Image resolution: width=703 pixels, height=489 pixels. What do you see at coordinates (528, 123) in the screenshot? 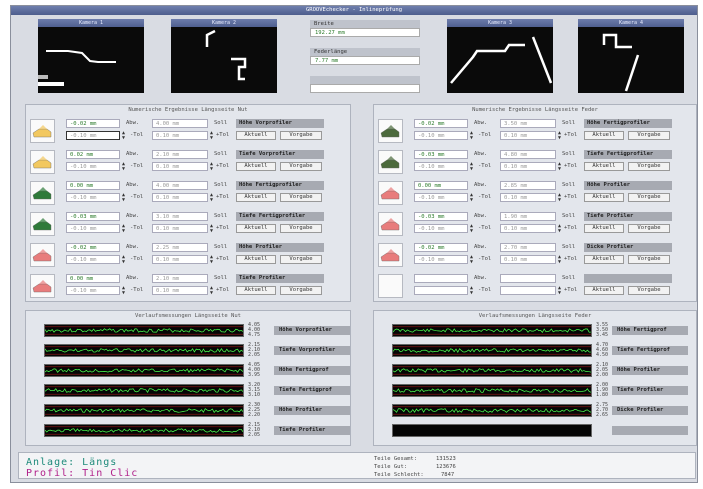
I see `soll-field: 3.50 mm` at bounding box center [528, 123].